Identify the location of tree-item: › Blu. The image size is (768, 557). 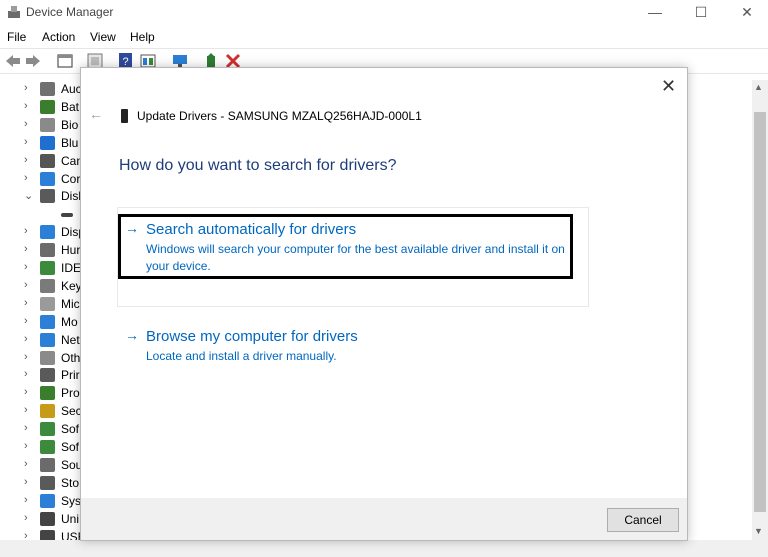
(40, 143).